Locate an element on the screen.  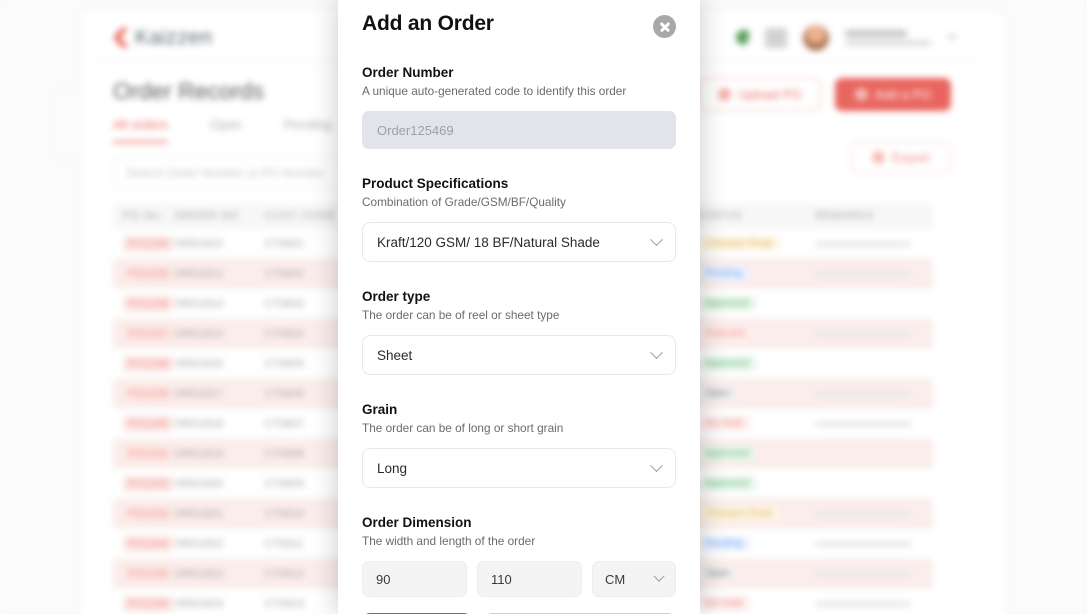
grain-description: The order can be of long or short grain is located at coordinates (463, 428).